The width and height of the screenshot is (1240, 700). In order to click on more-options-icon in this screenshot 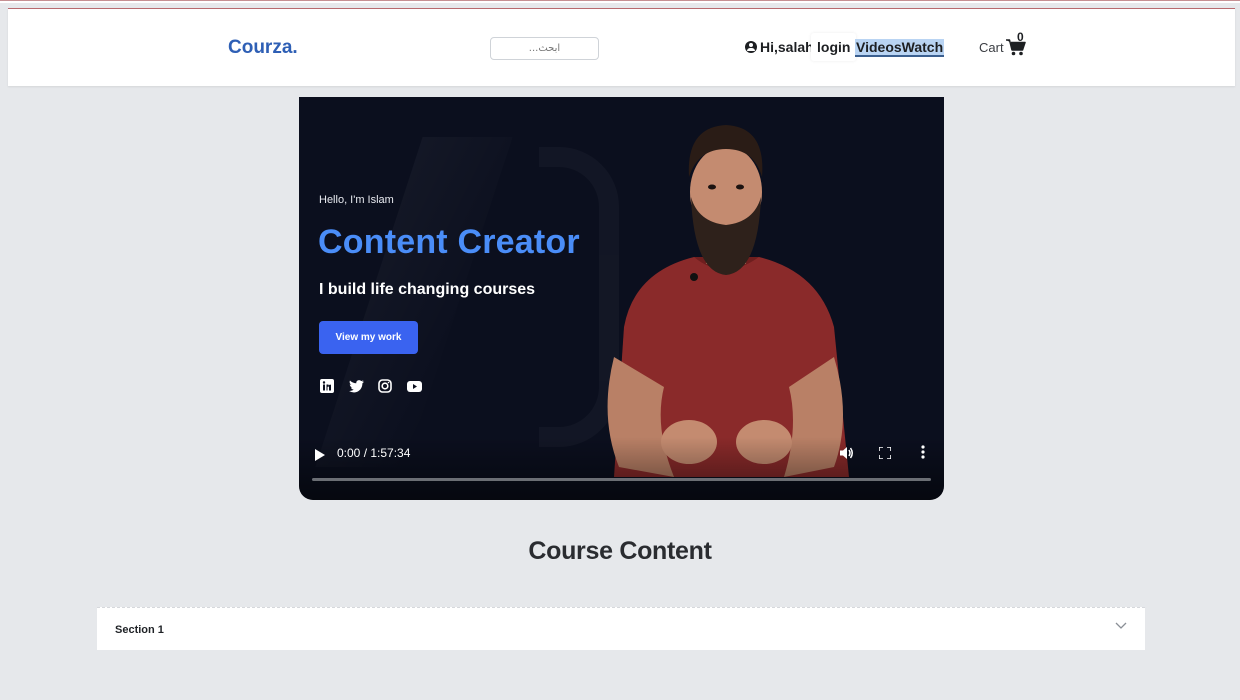, I will do `click(923, 452)`.